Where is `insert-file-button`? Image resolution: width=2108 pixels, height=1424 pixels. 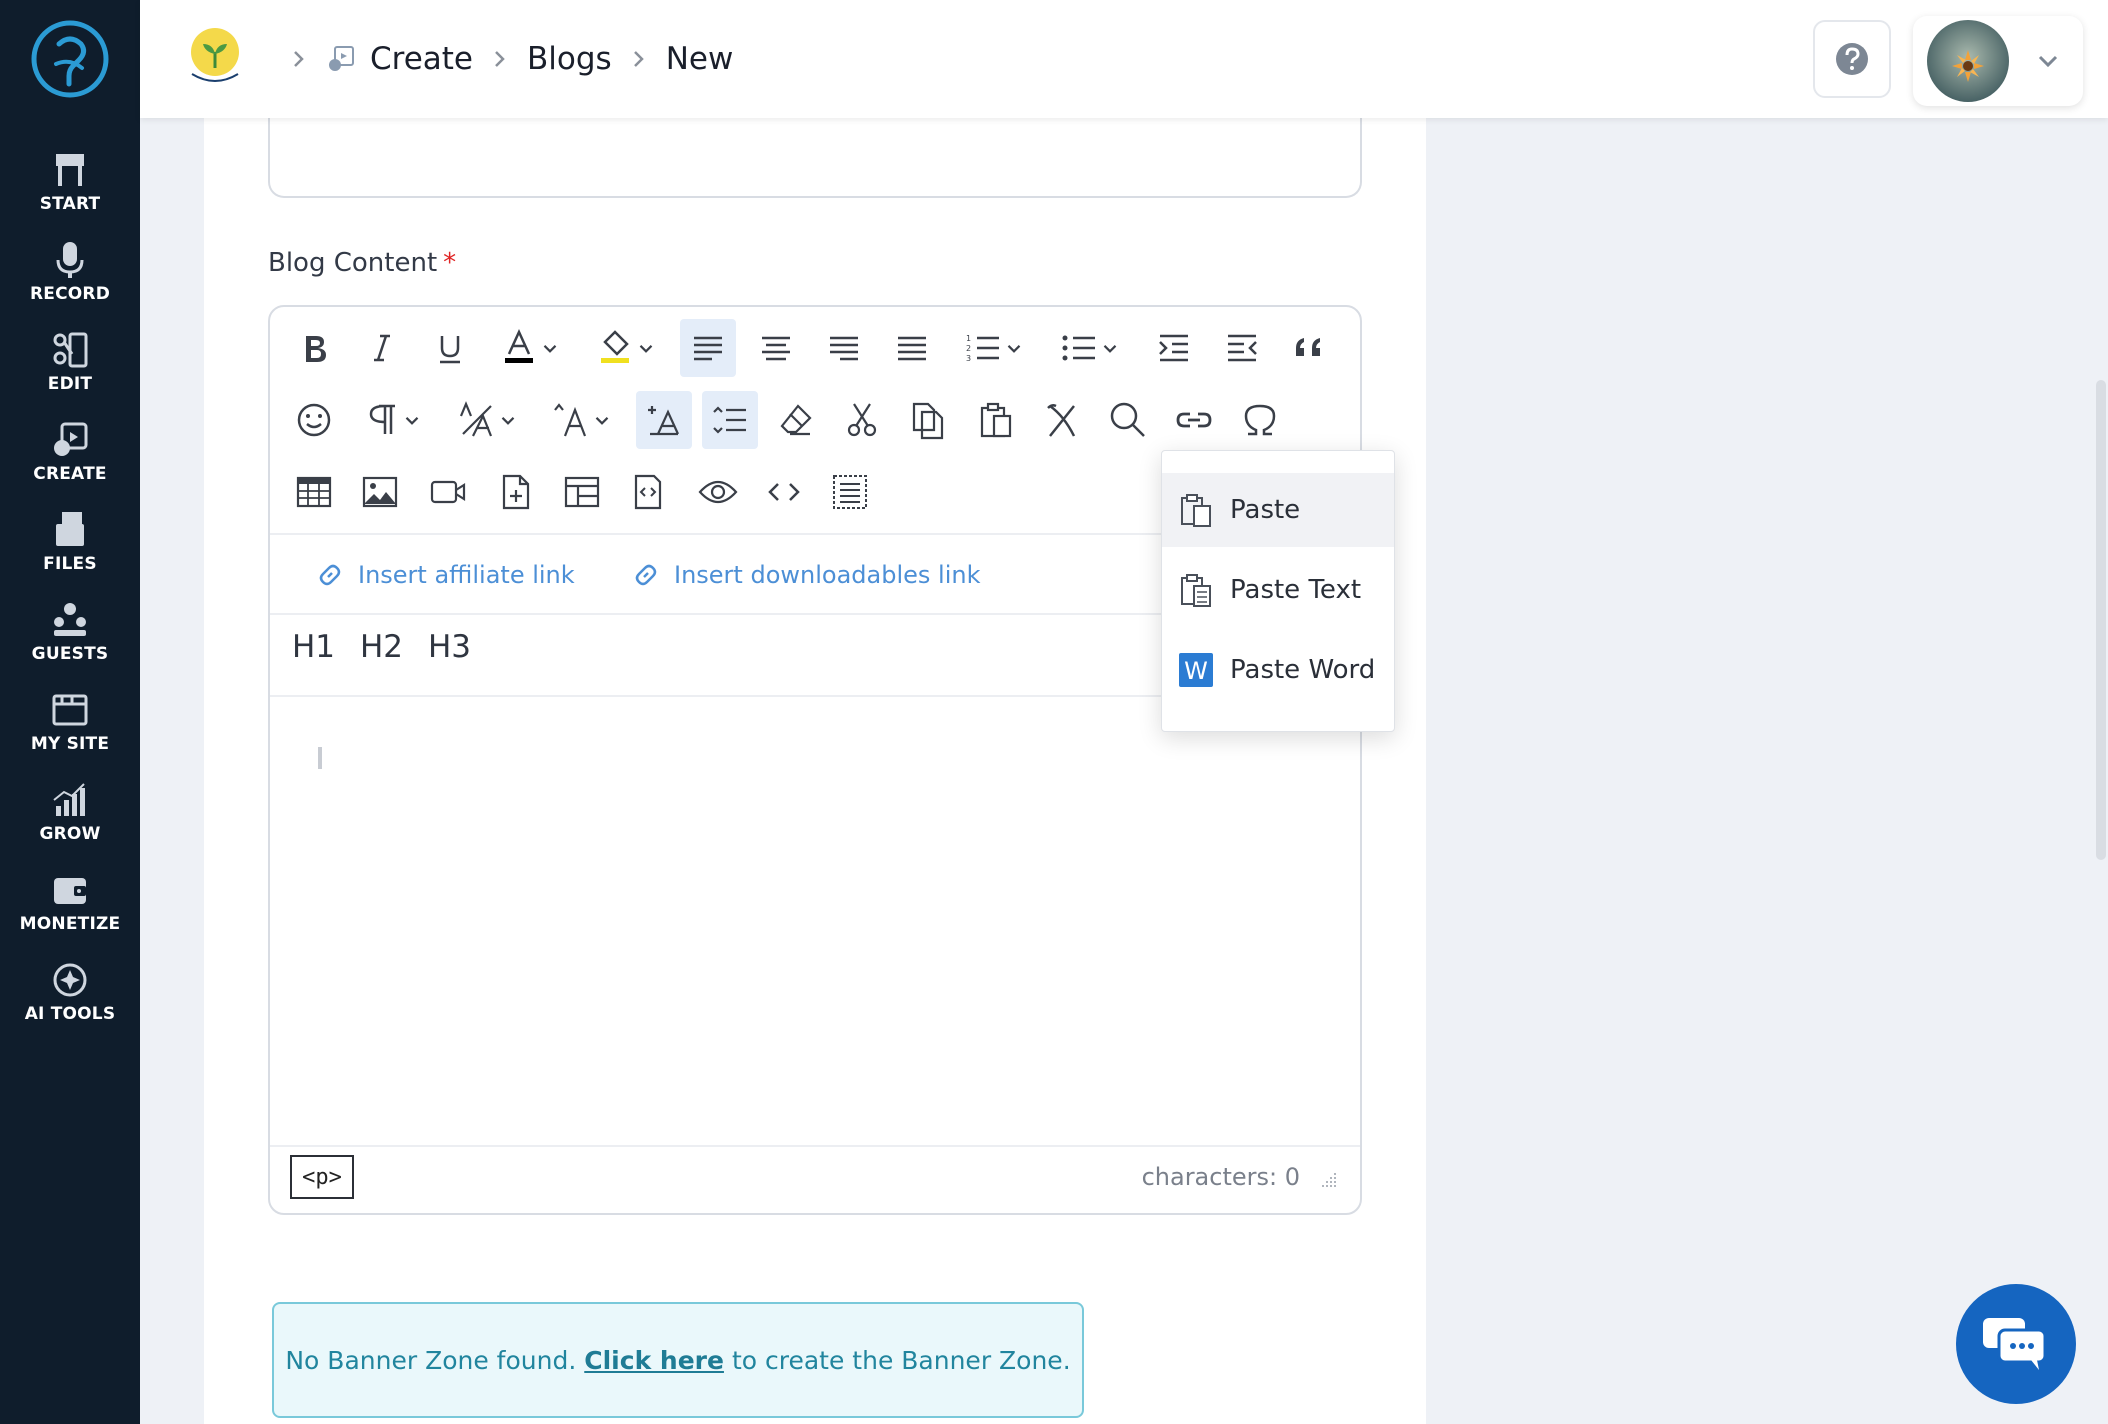 insert-file-button is located at coordinates (516, 492).